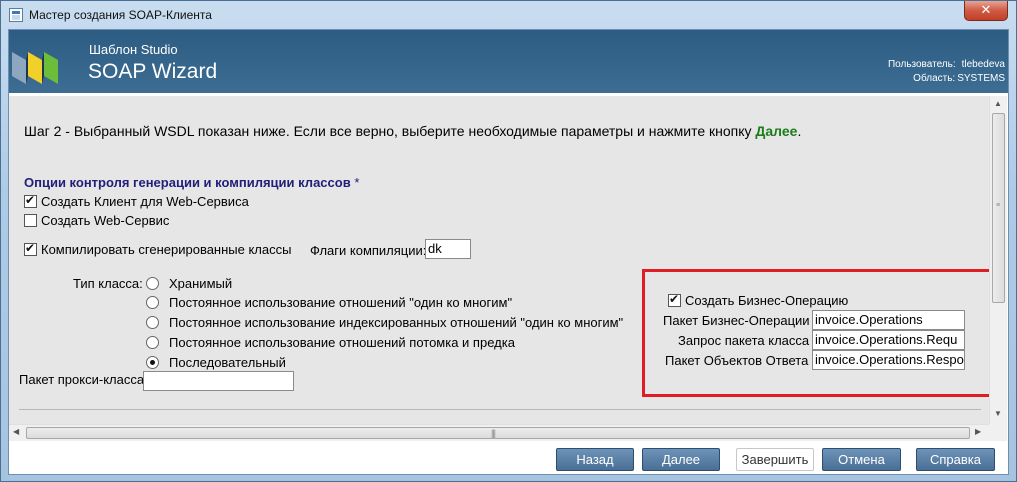  Describe the element at coordinates (448, 249) in the screenshot. I see `compile-flags-input: dk` at that location.